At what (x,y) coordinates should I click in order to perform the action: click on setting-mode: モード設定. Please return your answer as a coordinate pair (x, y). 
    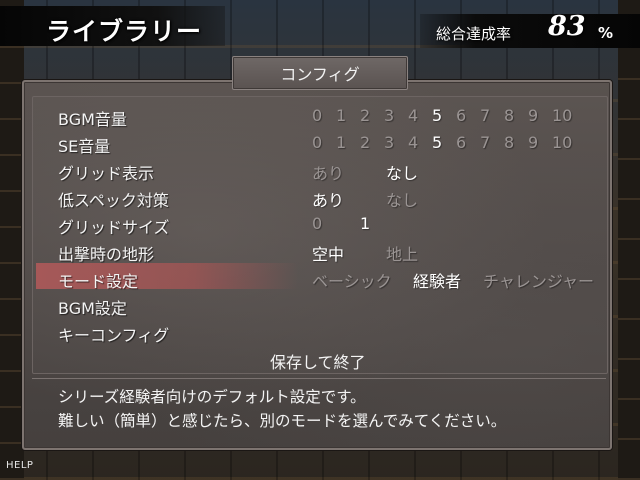
    Looking at the image, I should click on (98, 280).